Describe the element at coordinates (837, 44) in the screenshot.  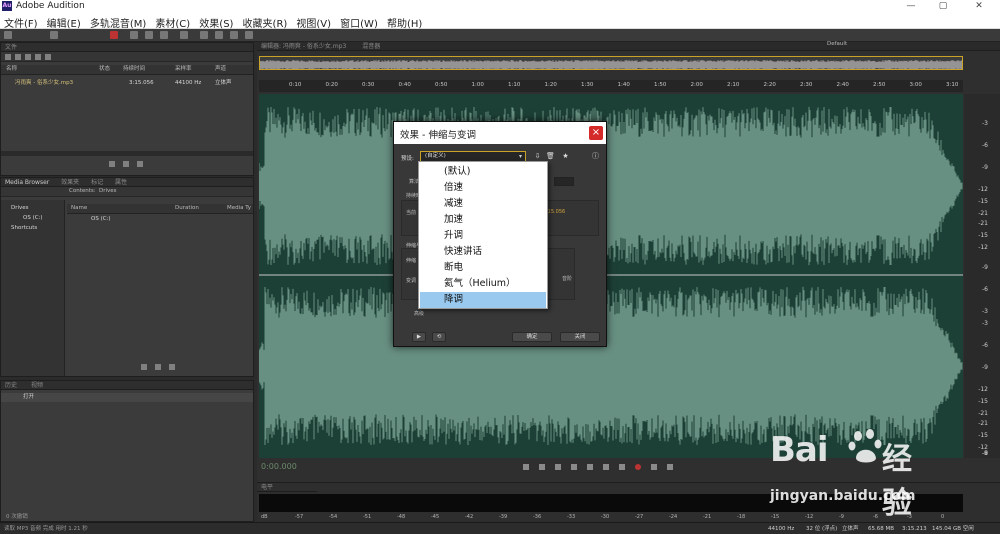
I see `workspace-preset: Default` at that location.